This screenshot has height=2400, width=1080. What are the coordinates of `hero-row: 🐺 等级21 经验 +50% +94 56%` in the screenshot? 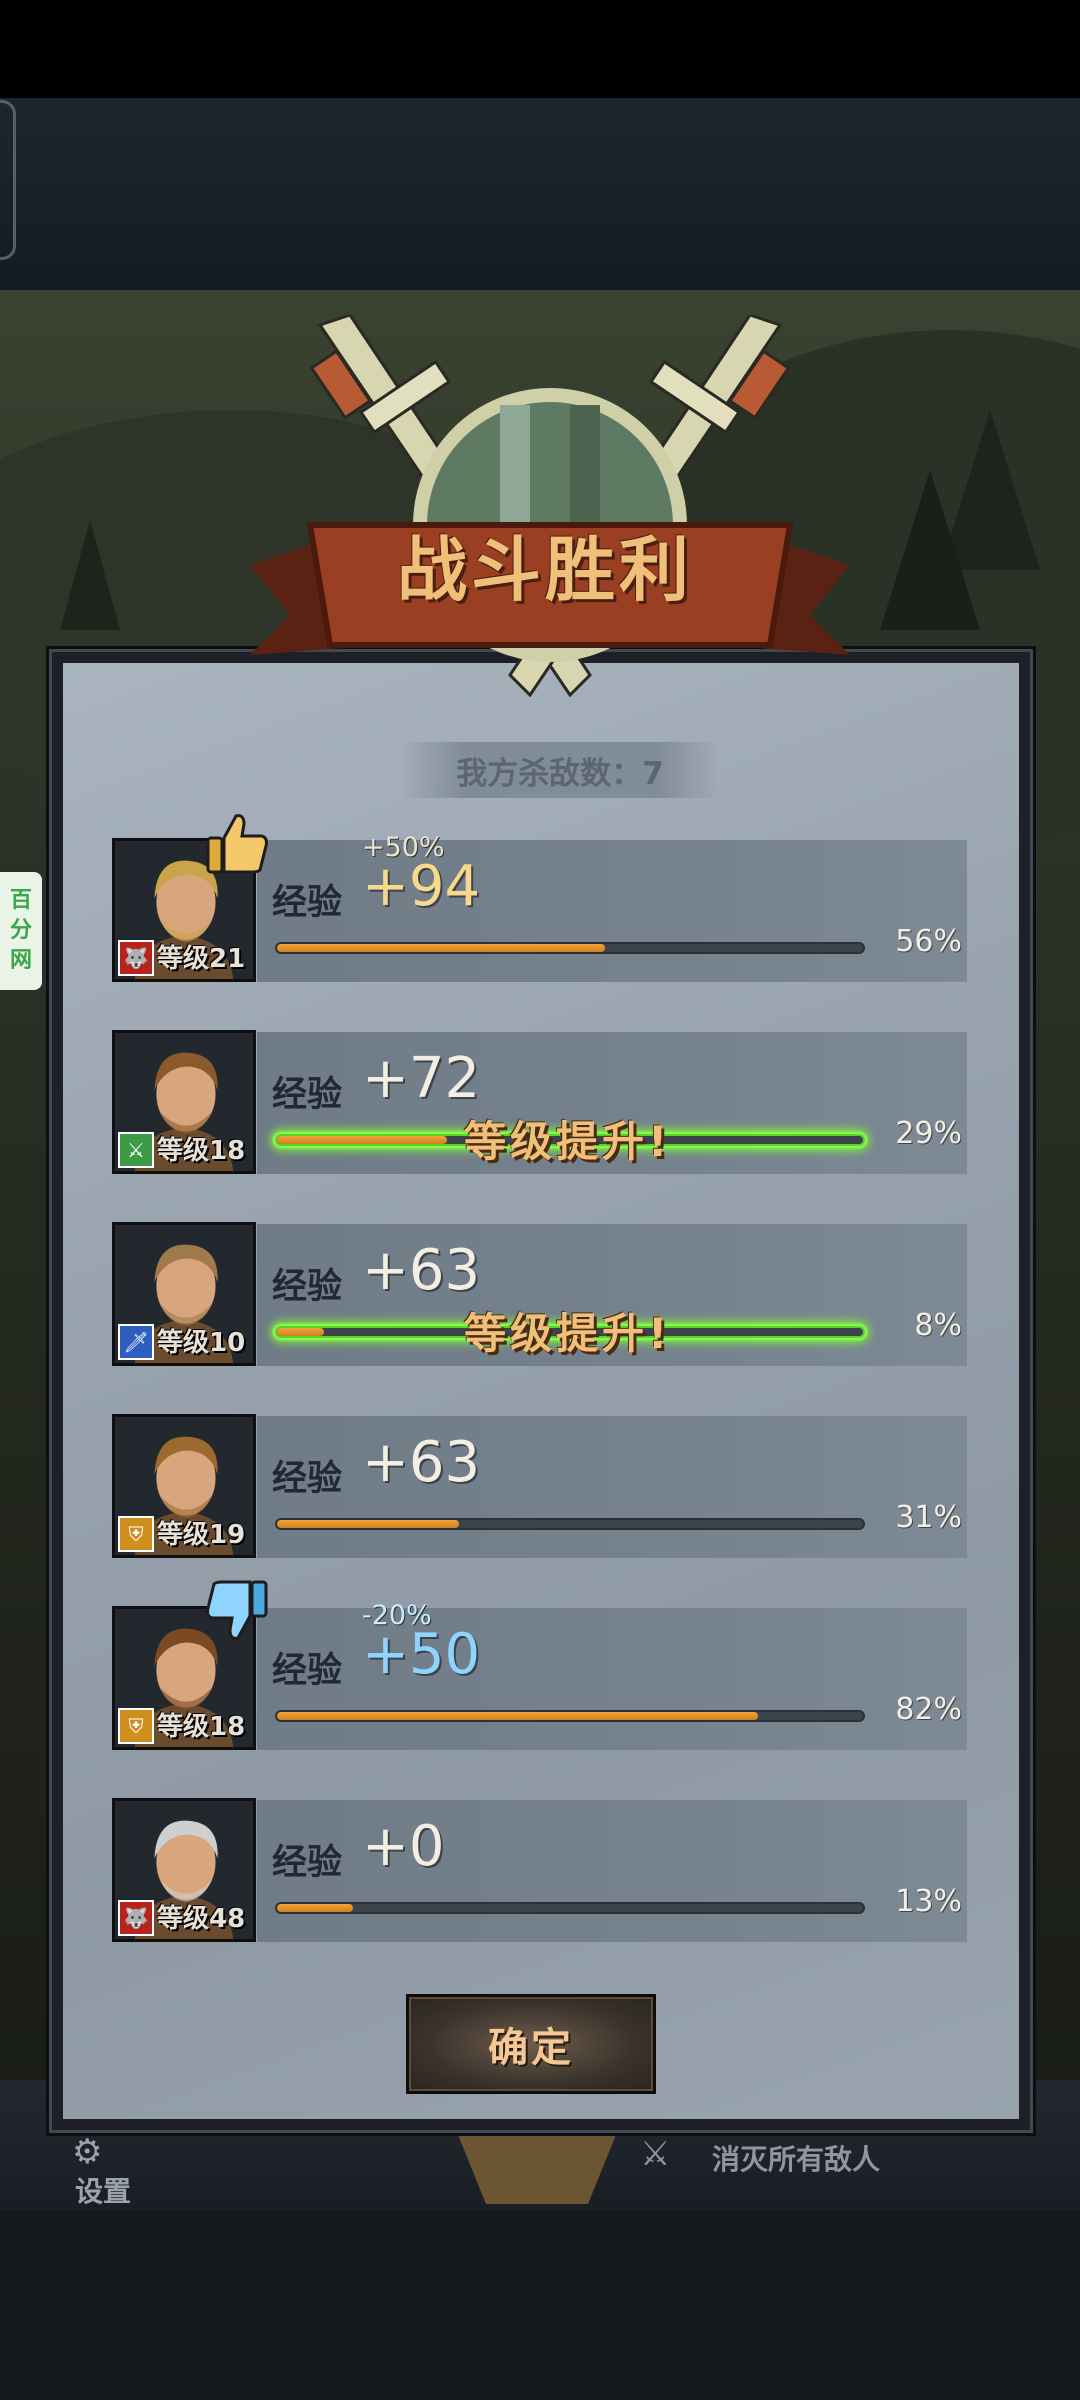 It's located at (540, 899).